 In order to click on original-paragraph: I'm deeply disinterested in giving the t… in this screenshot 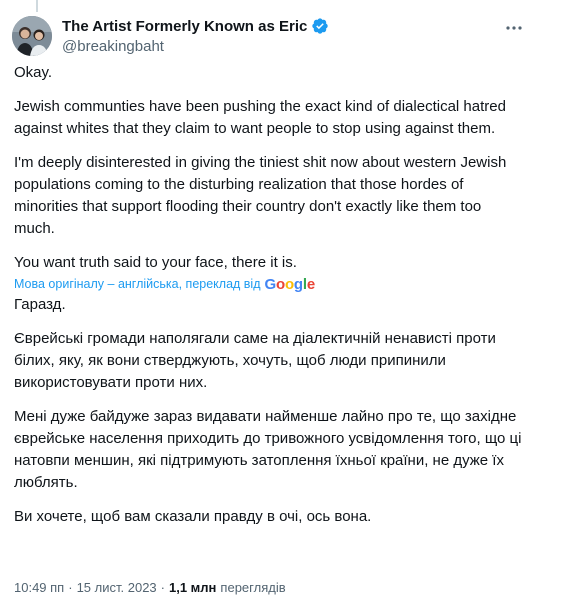, I will do `click(262, 195)`.